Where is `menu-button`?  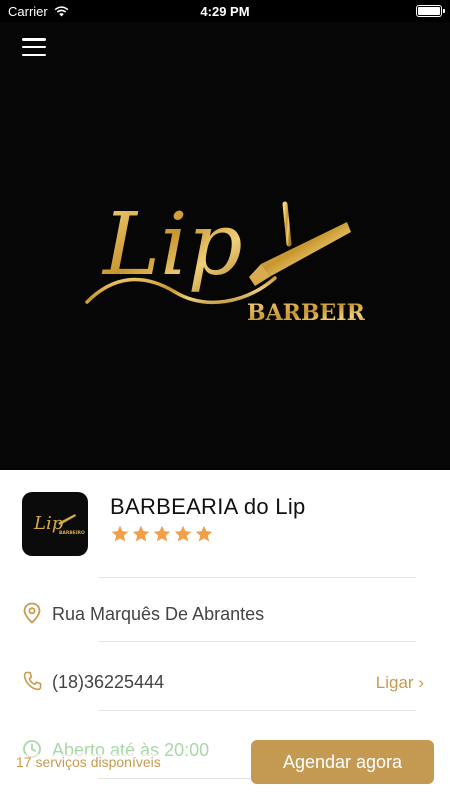 menu-button is located at coordinates (34, 47).